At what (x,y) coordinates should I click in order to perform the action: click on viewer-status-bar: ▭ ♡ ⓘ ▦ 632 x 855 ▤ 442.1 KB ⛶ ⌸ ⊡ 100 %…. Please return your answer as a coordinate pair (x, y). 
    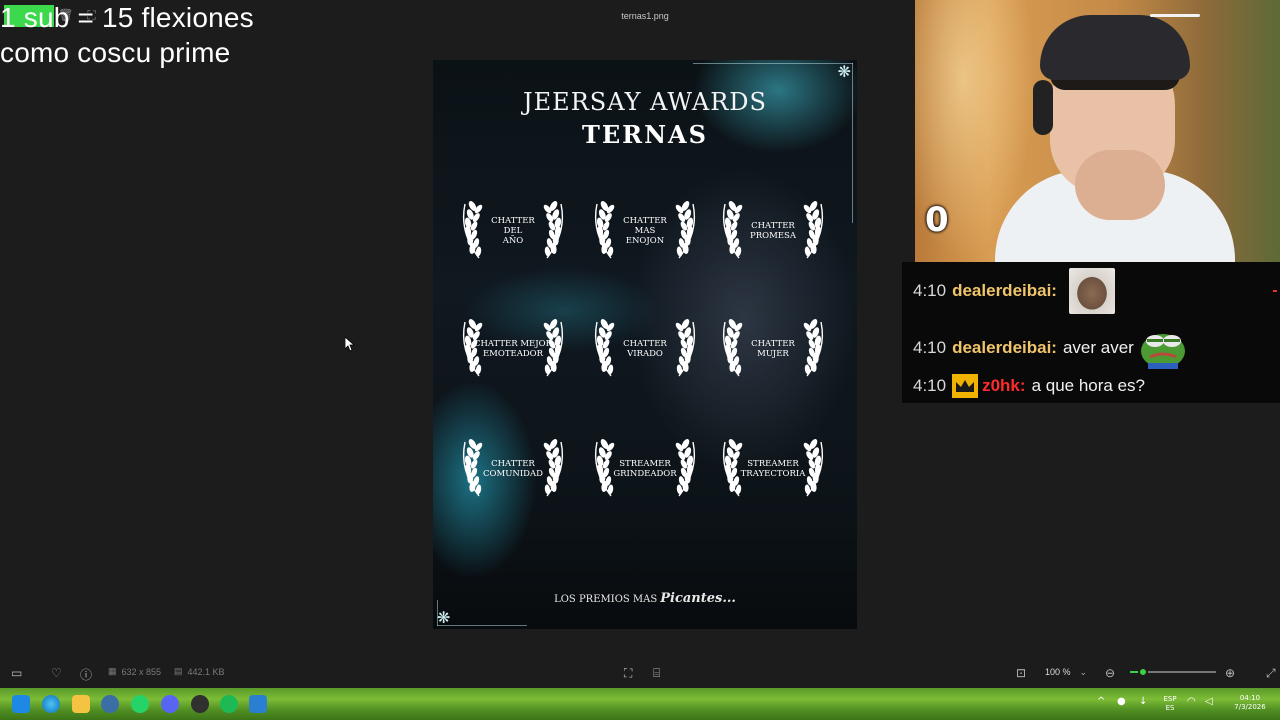
    Looking at the image, I should click on (640, 672).